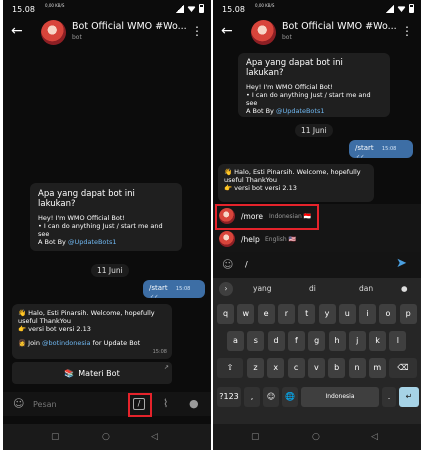  I want to click on comma-key: ,, so click(252, 397).